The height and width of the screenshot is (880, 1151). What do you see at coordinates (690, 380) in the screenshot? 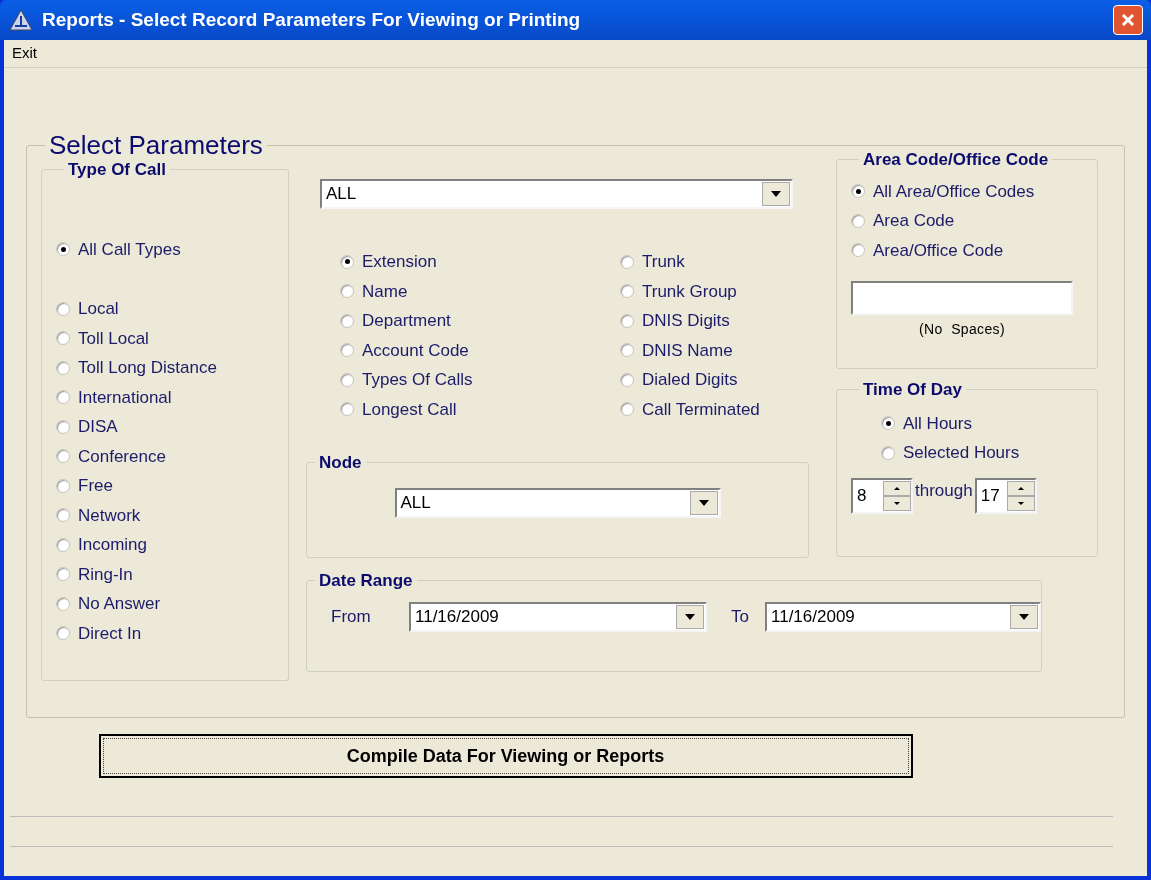
I see `radio-label: Dialed Digits` at bounding box center [690, 380].